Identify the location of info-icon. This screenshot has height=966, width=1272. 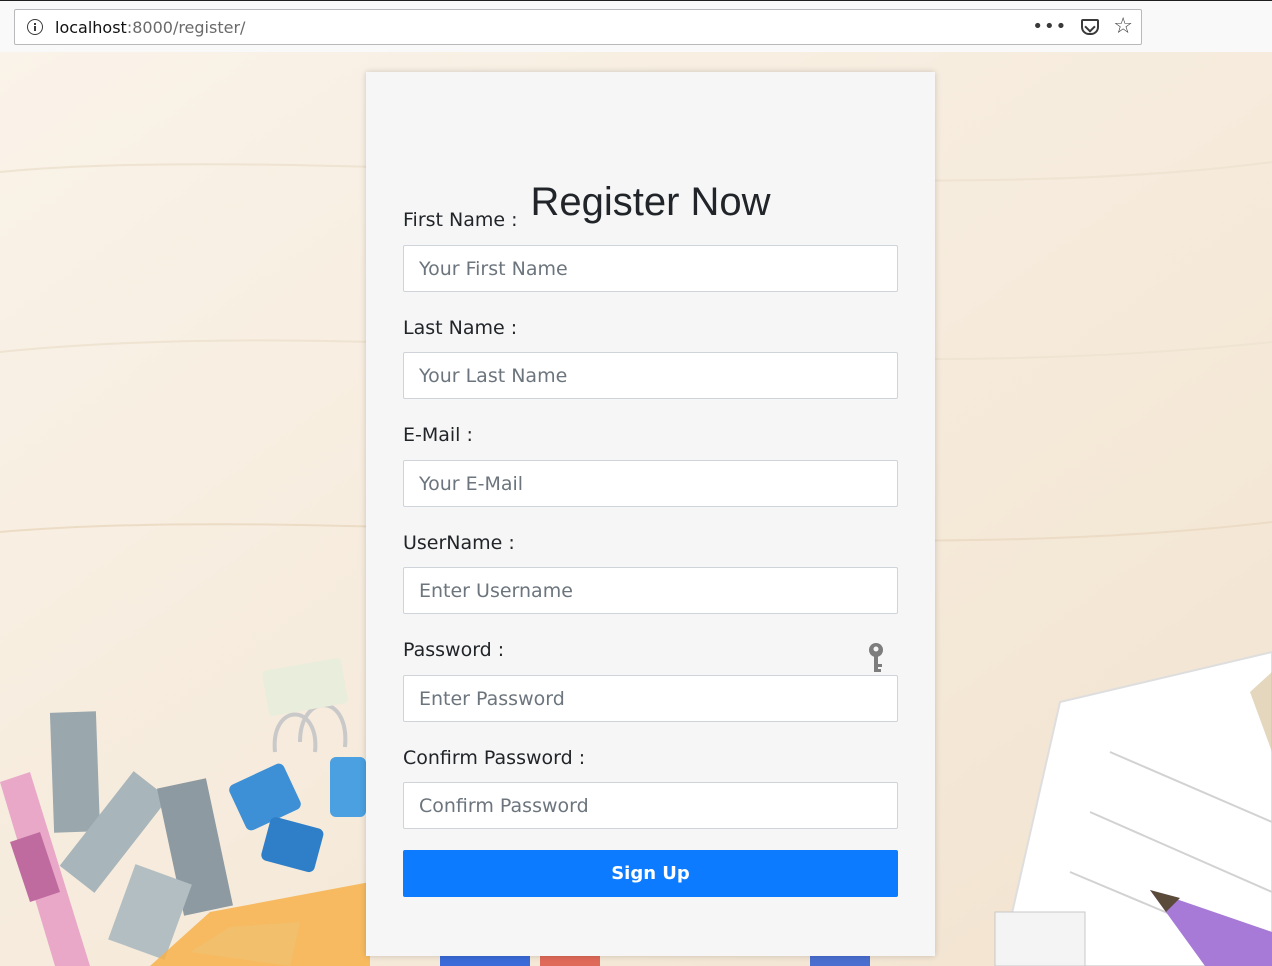
(35, 27).